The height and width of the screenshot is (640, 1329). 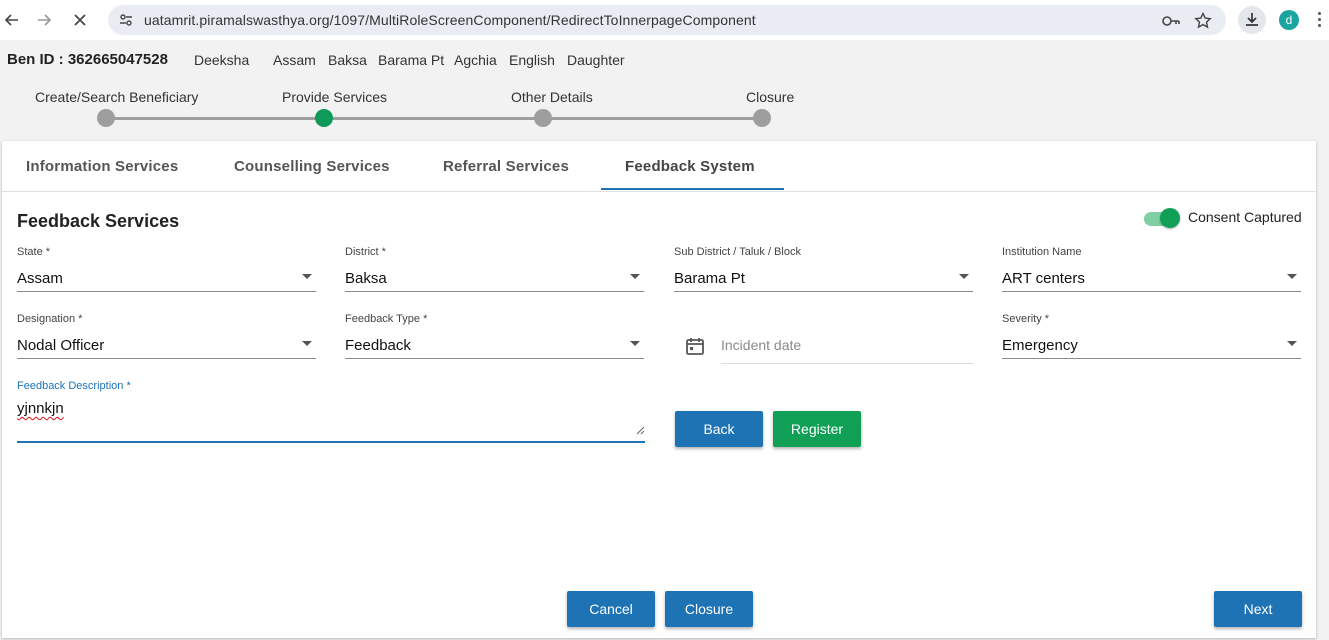 What do you see at coordinates (365, 252) in the screenshot?
I see `district-label: District *` at bounding box center [365, 252].